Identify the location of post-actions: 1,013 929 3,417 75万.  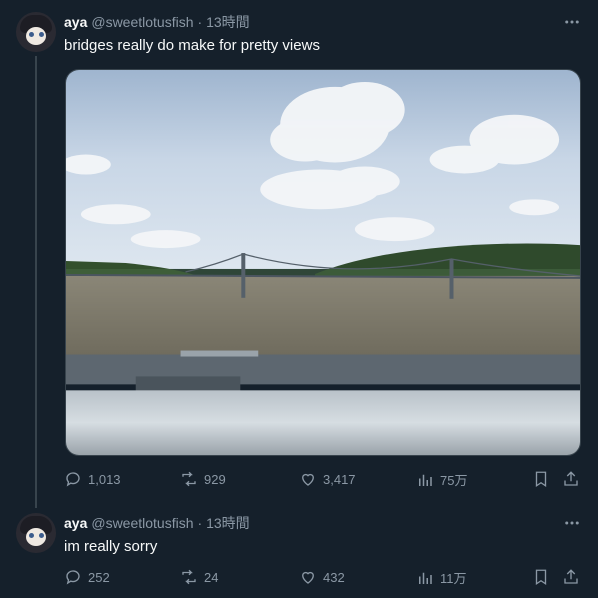
(323, 480).